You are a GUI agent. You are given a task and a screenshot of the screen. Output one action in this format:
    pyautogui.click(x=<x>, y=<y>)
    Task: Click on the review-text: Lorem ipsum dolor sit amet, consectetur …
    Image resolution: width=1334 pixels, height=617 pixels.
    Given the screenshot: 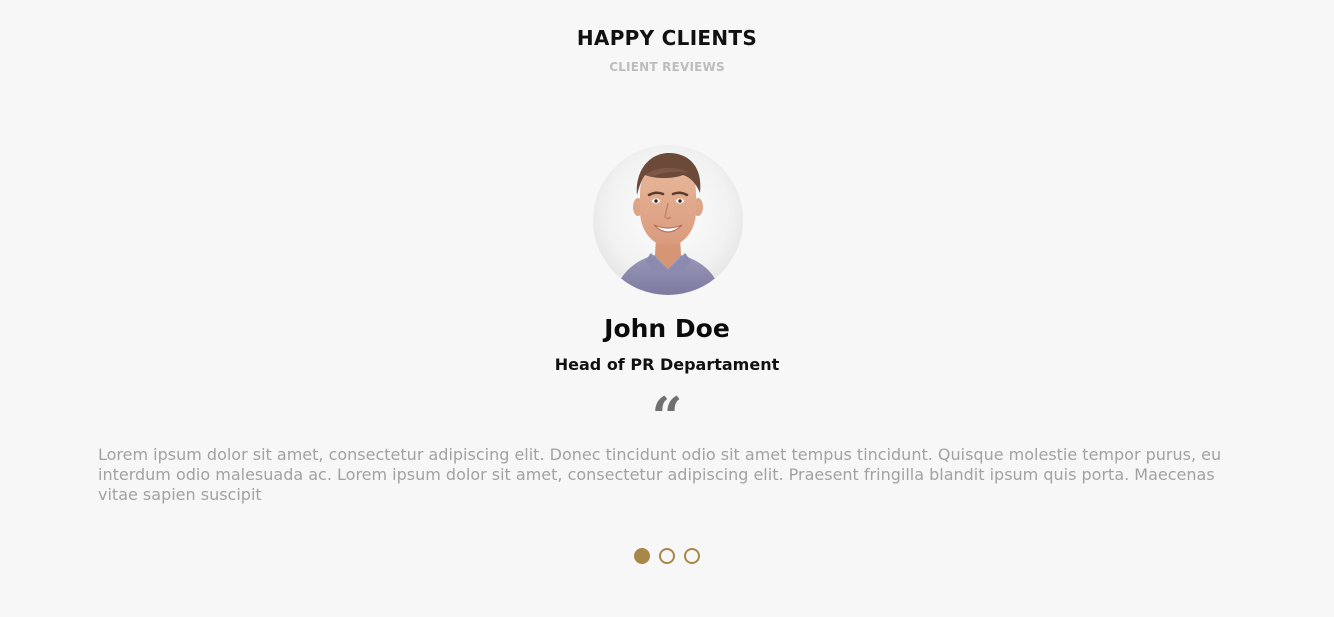 What is the action you would take?
    pyautogui.click(x=660, y=474)
    